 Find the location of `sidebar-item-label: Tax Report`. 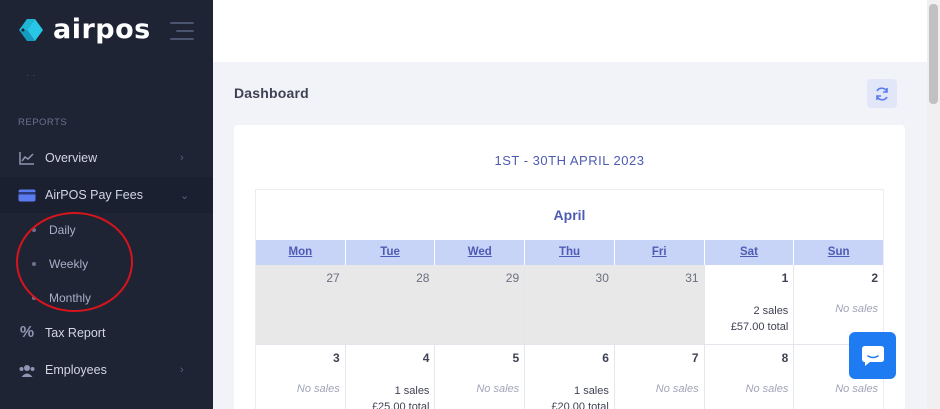

sidebar-item-label: Tax Report is located at coordinates (75, 333).